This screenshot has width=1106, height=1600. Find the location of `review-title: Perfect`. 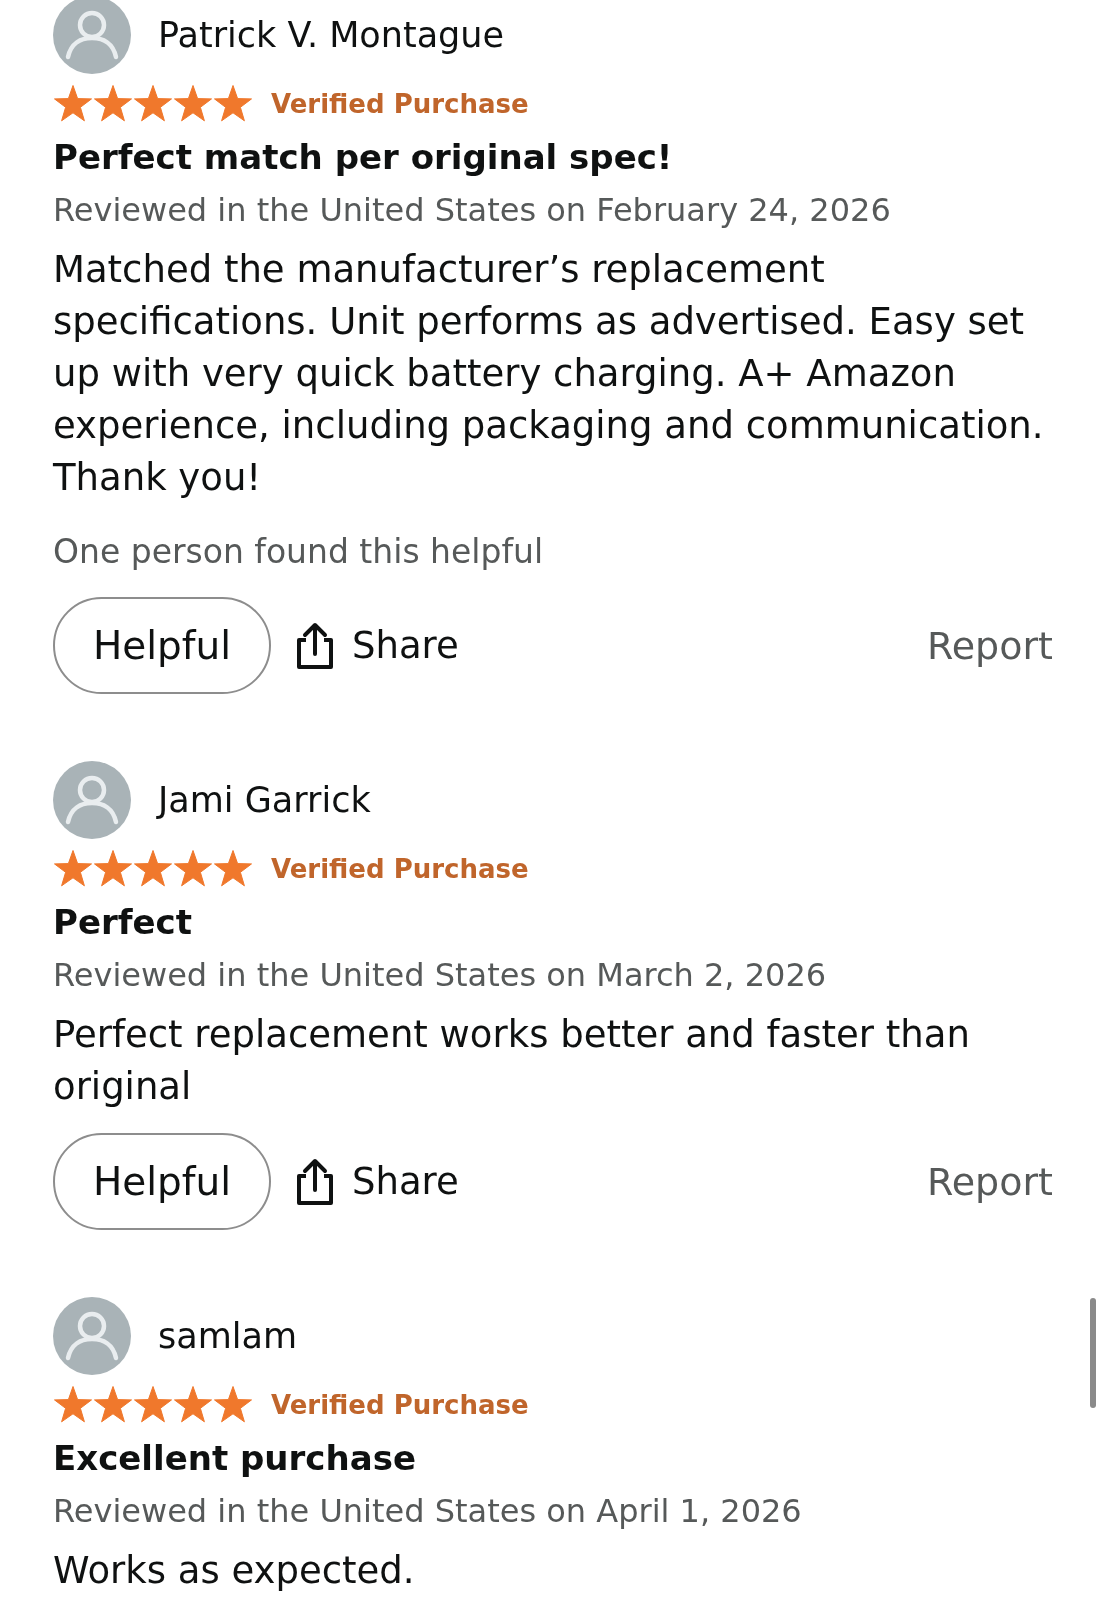

review-title: Perfect is located at coordinates (123, 922).